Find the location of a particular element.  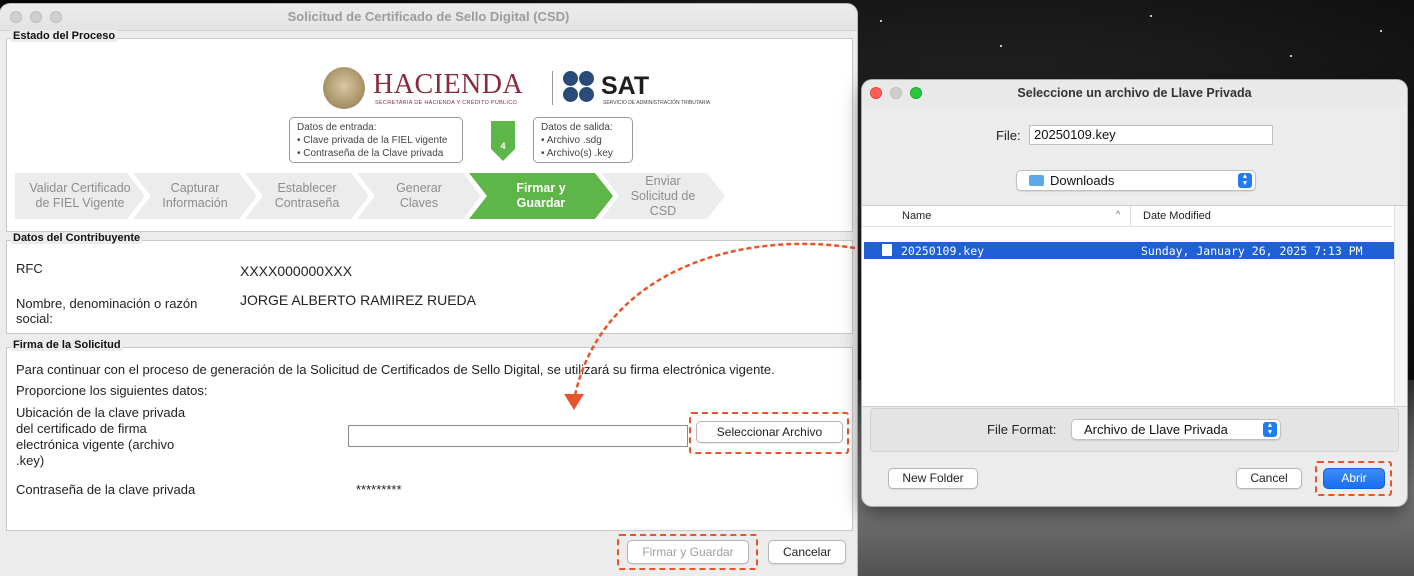

sat-wordmark: SAT is located at coordinates (625, 86).